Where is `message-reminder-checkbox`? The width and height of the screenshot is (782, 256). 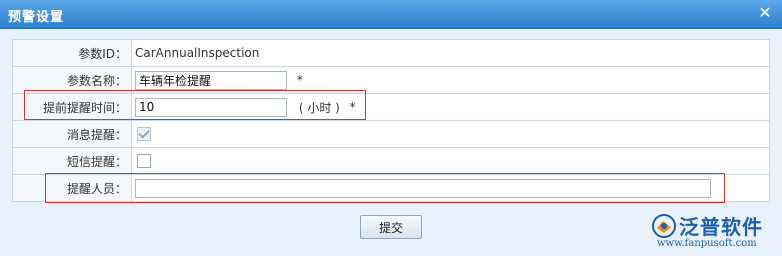 message-reminder-checkbox is located at coordinates (144, 134).